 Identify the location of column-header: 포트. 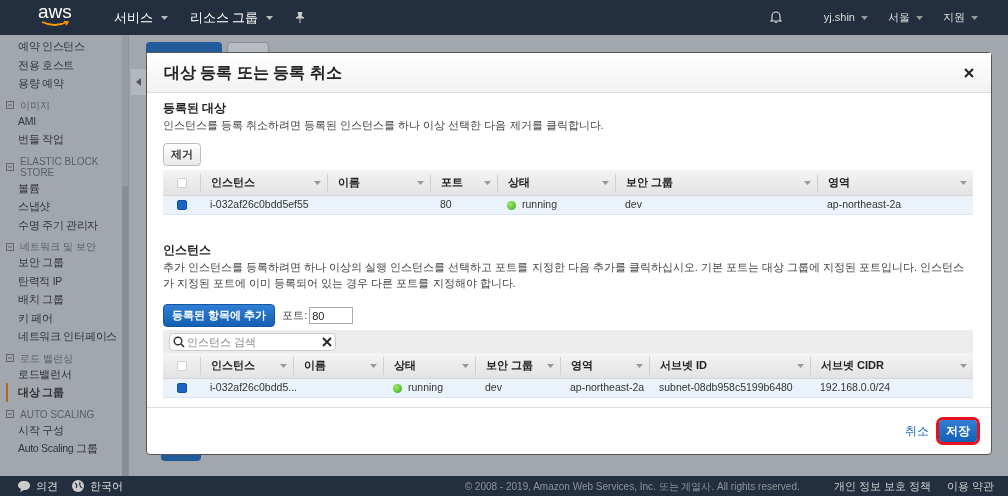
(463, 182).